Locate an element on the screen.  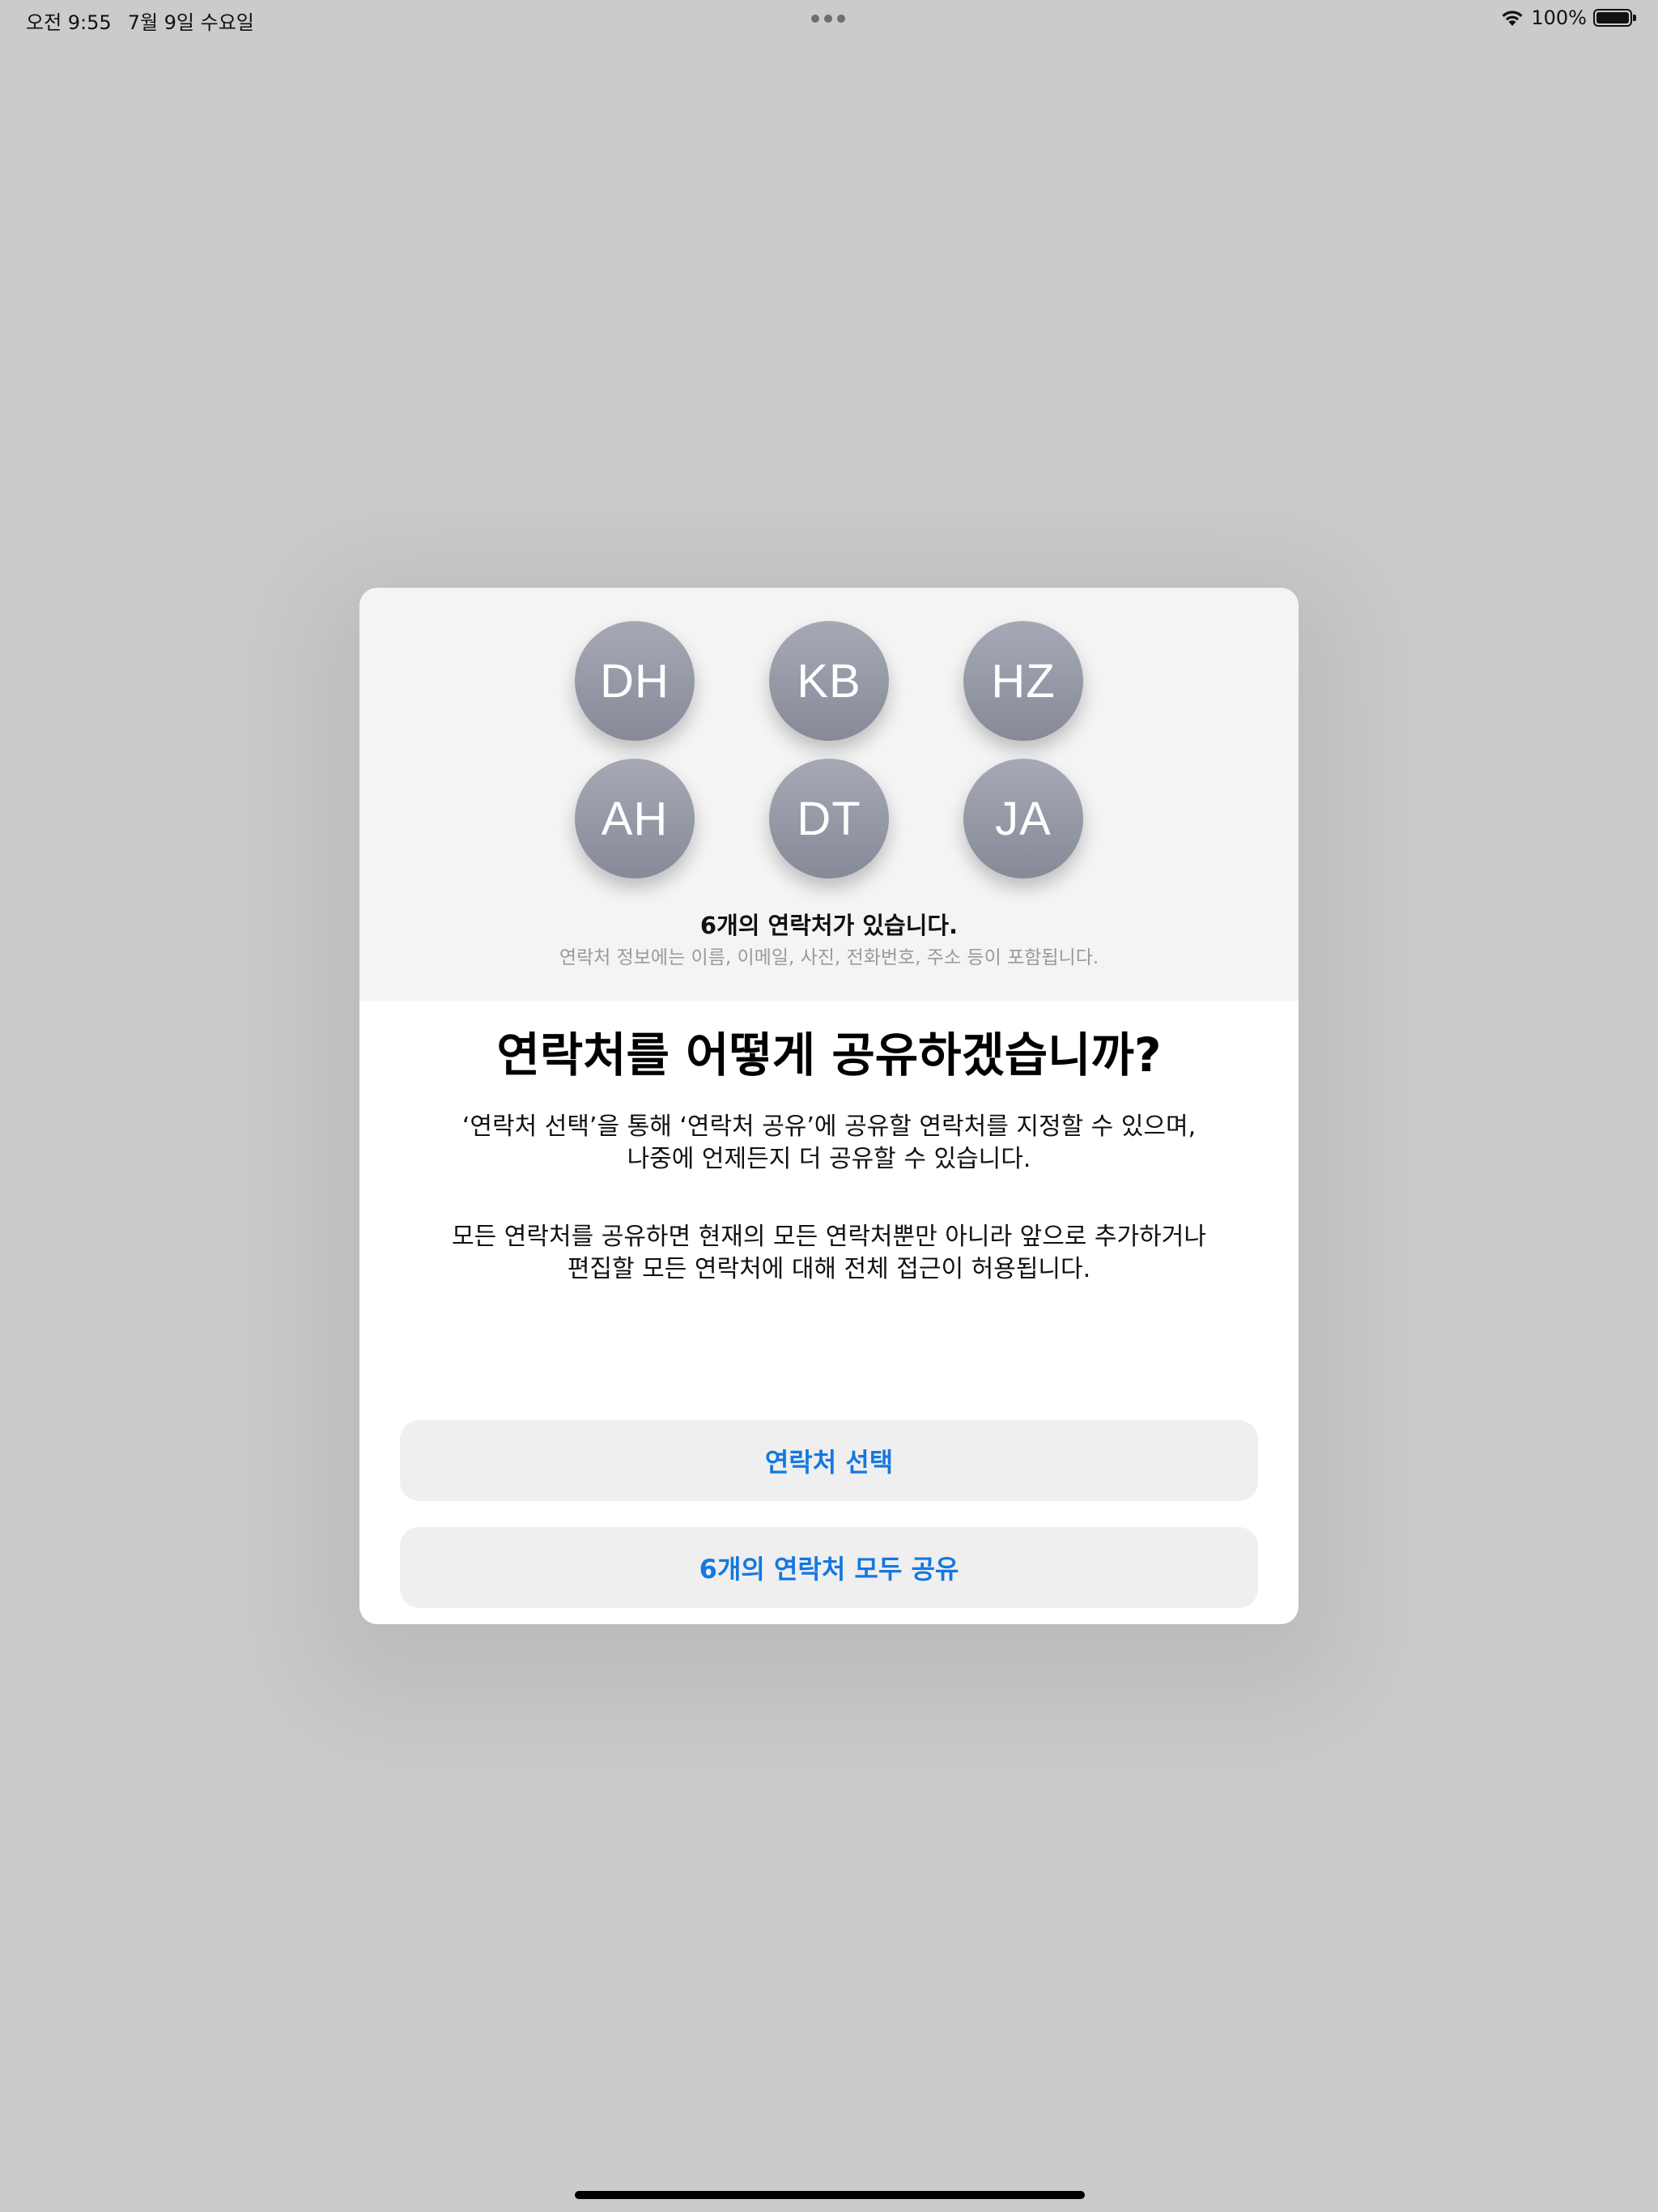
contact-avatar: AH is located at coordinates (635, 819).